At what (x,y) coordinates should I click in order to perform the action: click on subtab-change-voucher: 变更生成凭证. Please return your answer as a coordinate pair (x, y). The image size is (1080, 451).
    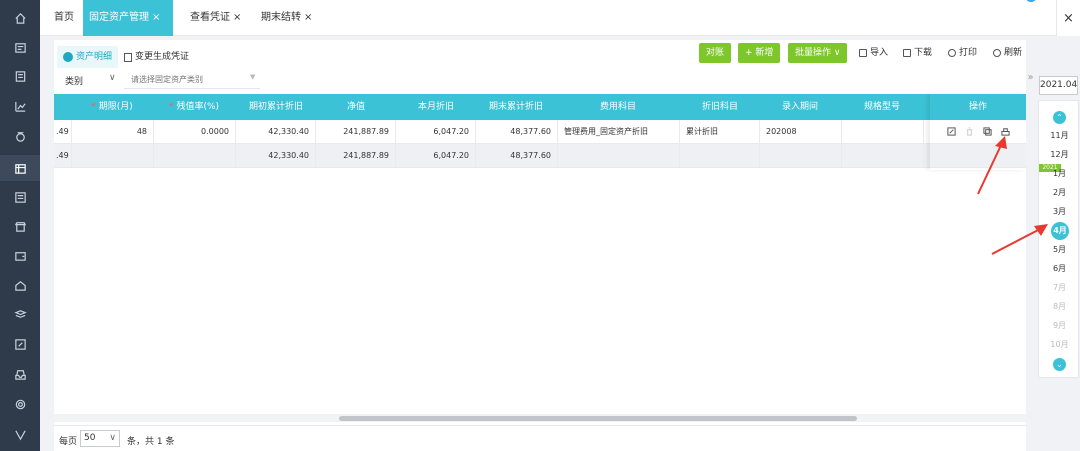
    Looking at the image, I should click on (156, 57).